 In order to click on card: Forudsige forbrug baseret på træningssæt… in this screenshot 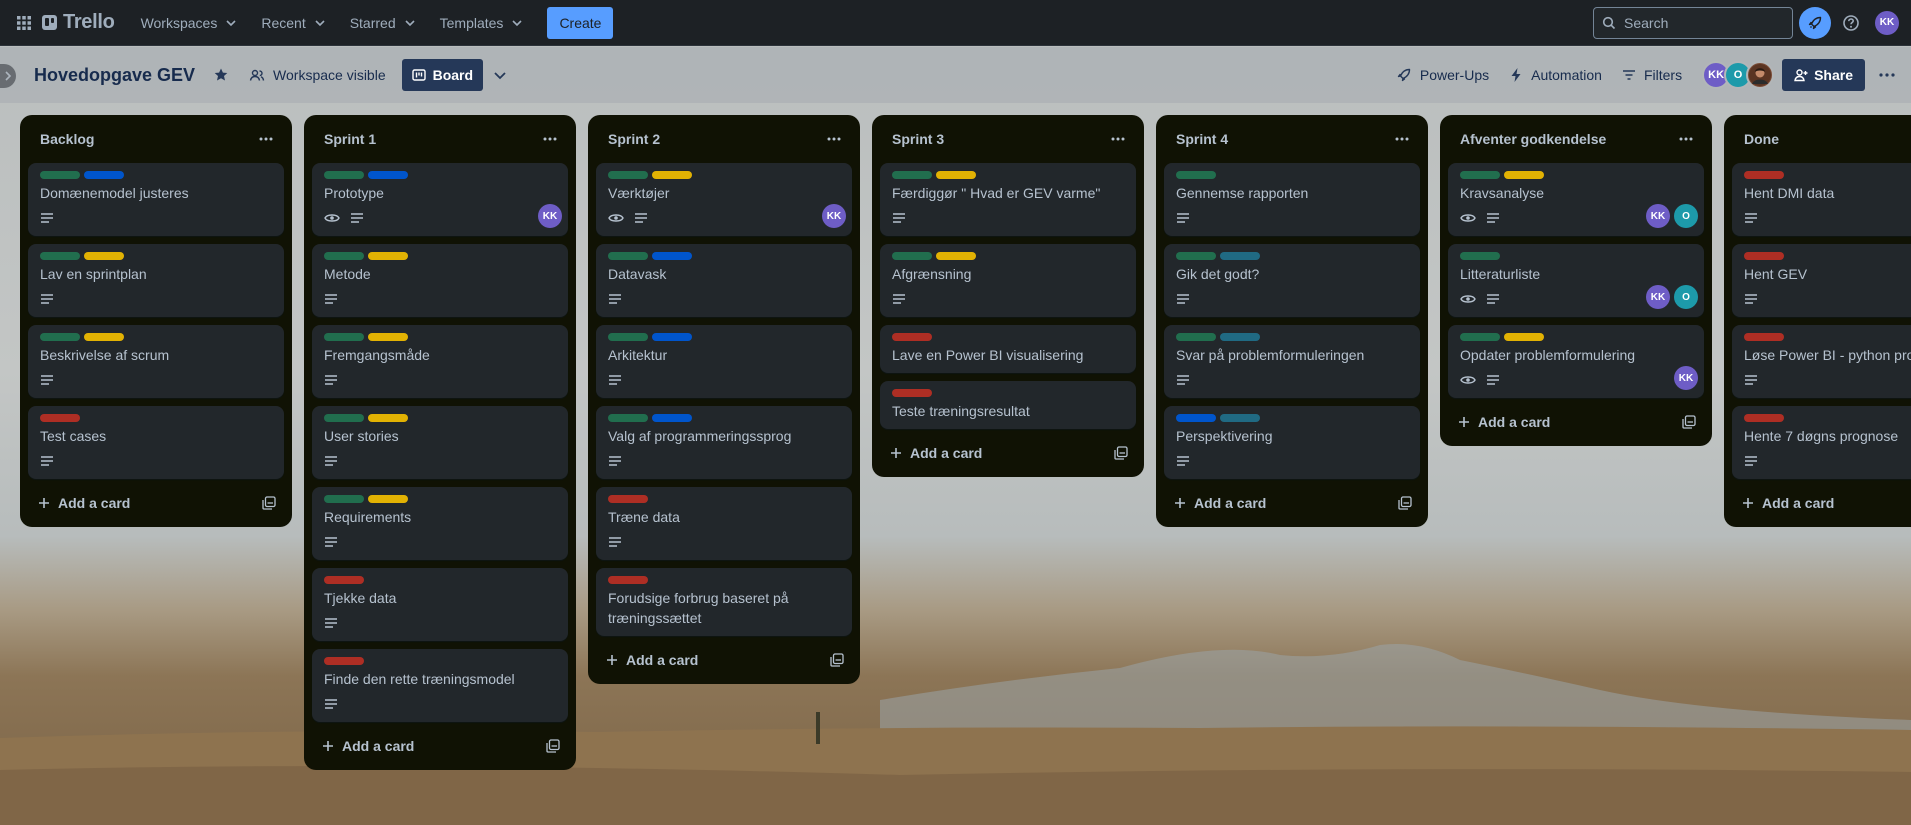, I will do `click(724, 602)`.